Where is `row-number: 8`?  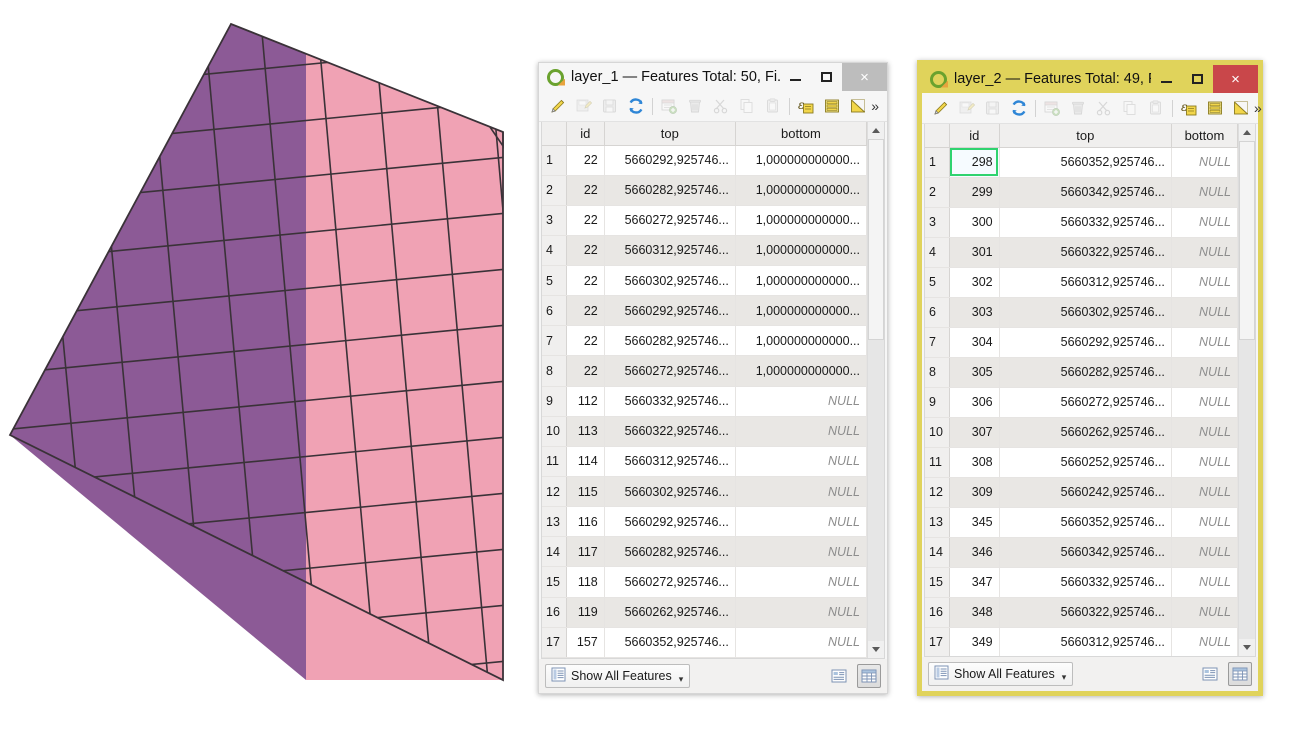
row-number: 8 is located at coordinates (554, 371).